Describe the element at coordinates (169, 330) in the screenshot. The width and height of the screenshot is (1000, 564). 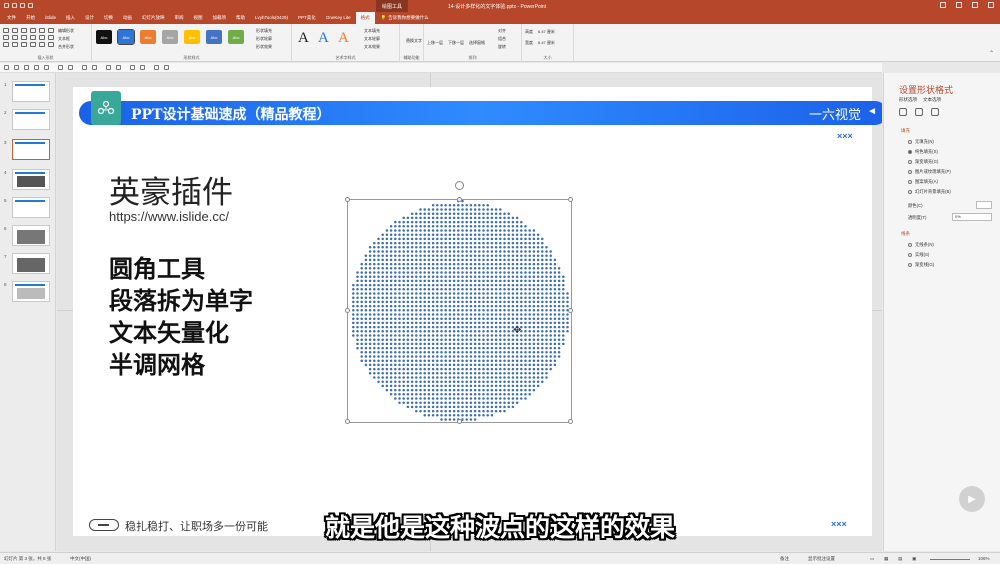
I see `feature-text-vector: 文本矢量化` at that location.